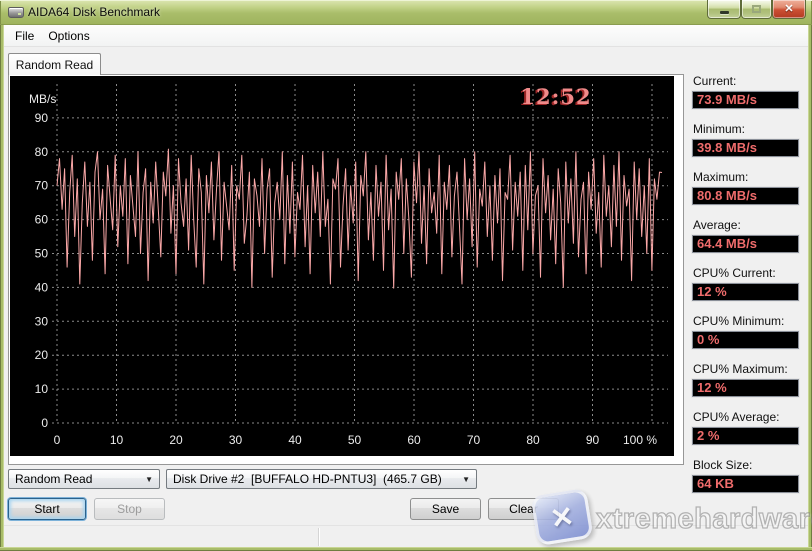  What do you see at coordinates (16, 12) in the screenshot?
I see `disk-drive-icon` at bounding box center [16, 12].